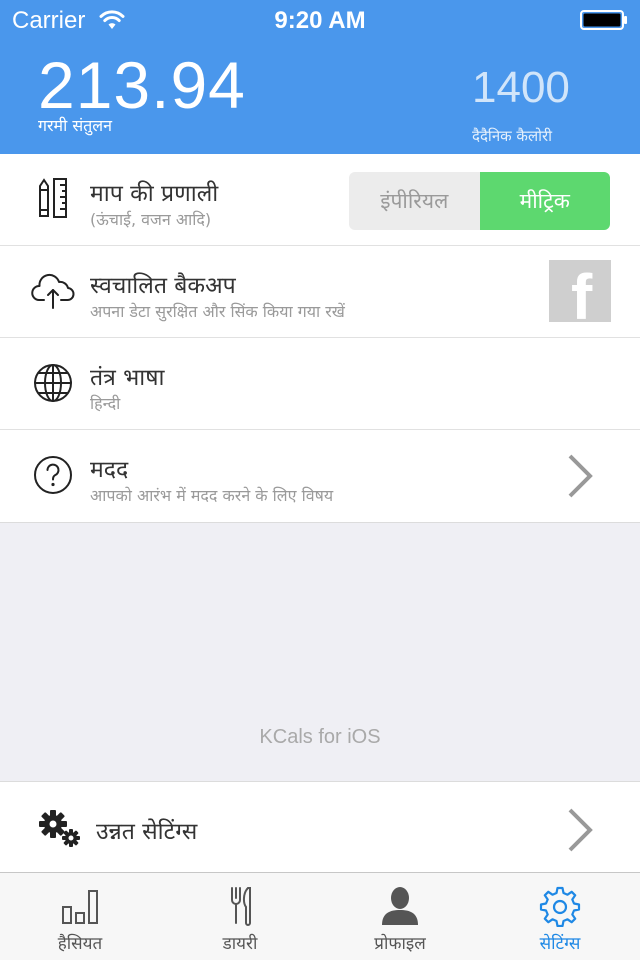  I want to click on help-row: मदद आपको आरंभ में मदद करने के लिए विषय, so click(320, 476).